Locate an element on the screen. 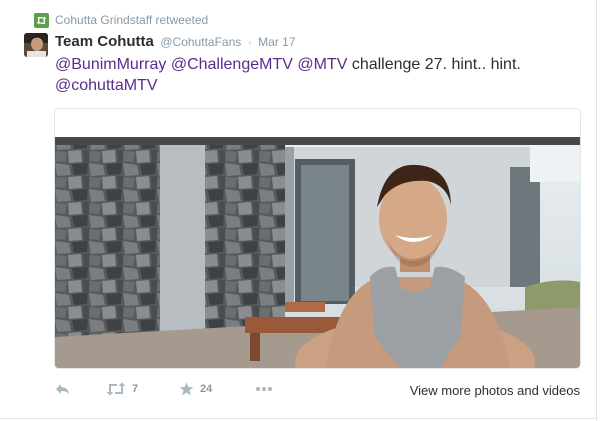 The height and width of the screenshot is (421, 613). stream-right-border is located at coordinates (596, 210).